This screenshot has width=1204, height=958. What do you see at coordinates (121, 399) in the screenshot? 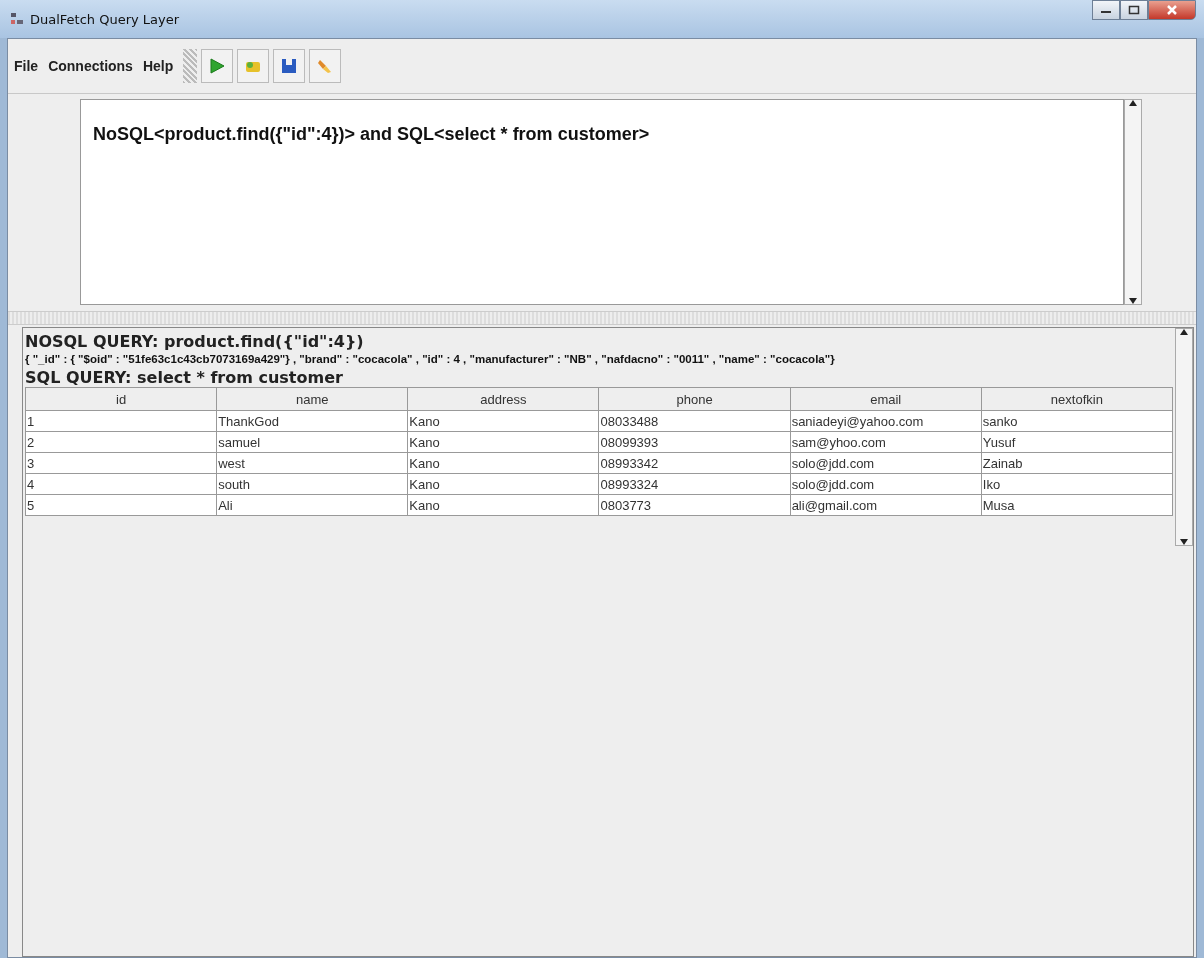
I see `column-header: id` at bounding box center [121, 399].